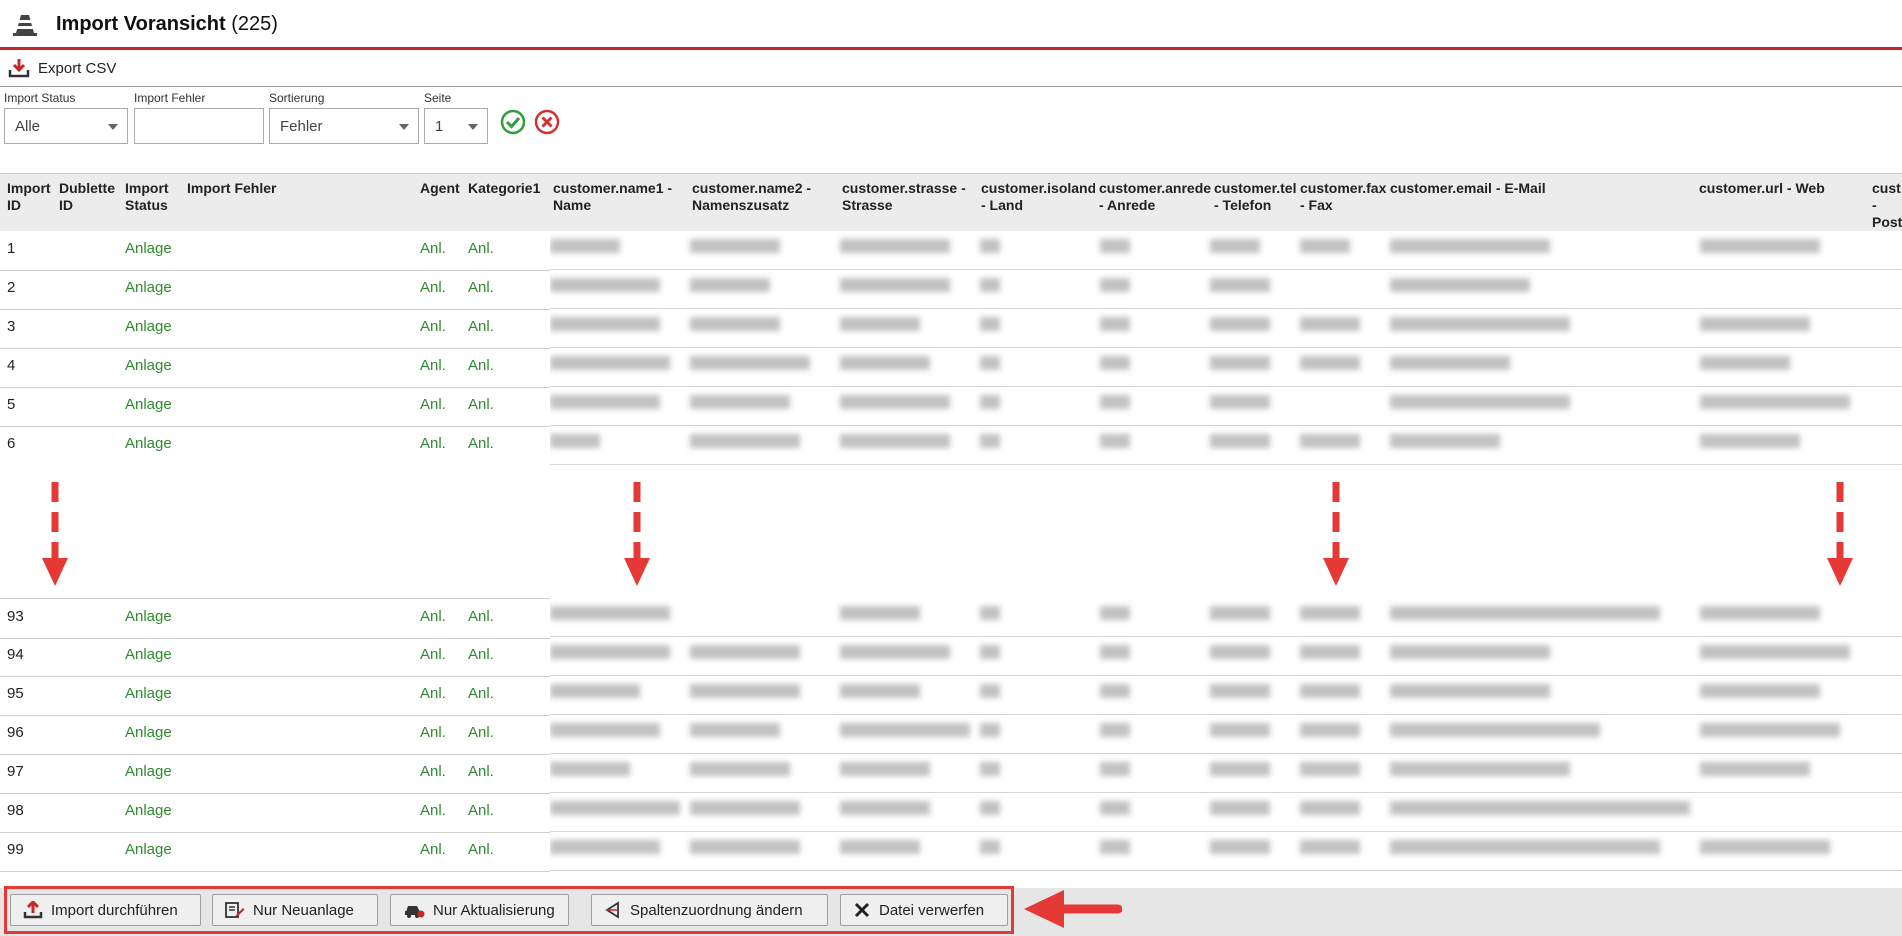 The height and width of the screenshot is (936, 1902). Describe the element at coordinates (275, 852) in the screenshot. I see `table-row: 99 Anlage Anl. Anl.` at that location.